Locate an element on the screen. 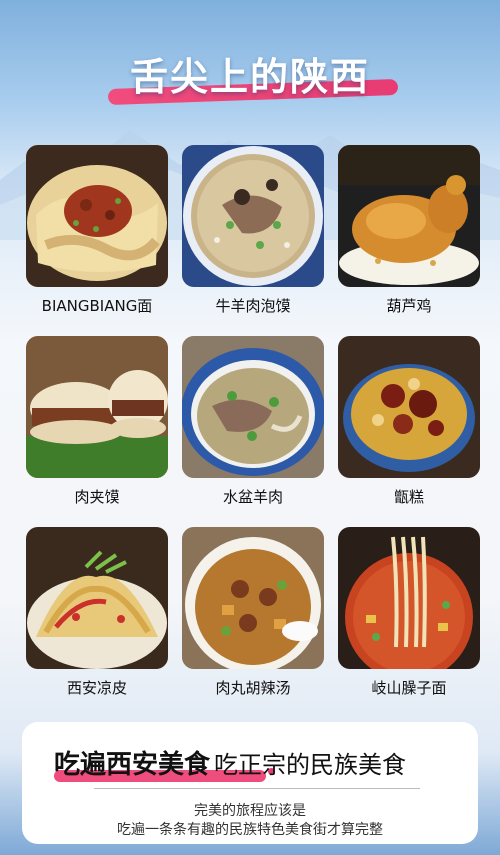  food-card: 水盆羊肉 is located at coordinates (253, 421).